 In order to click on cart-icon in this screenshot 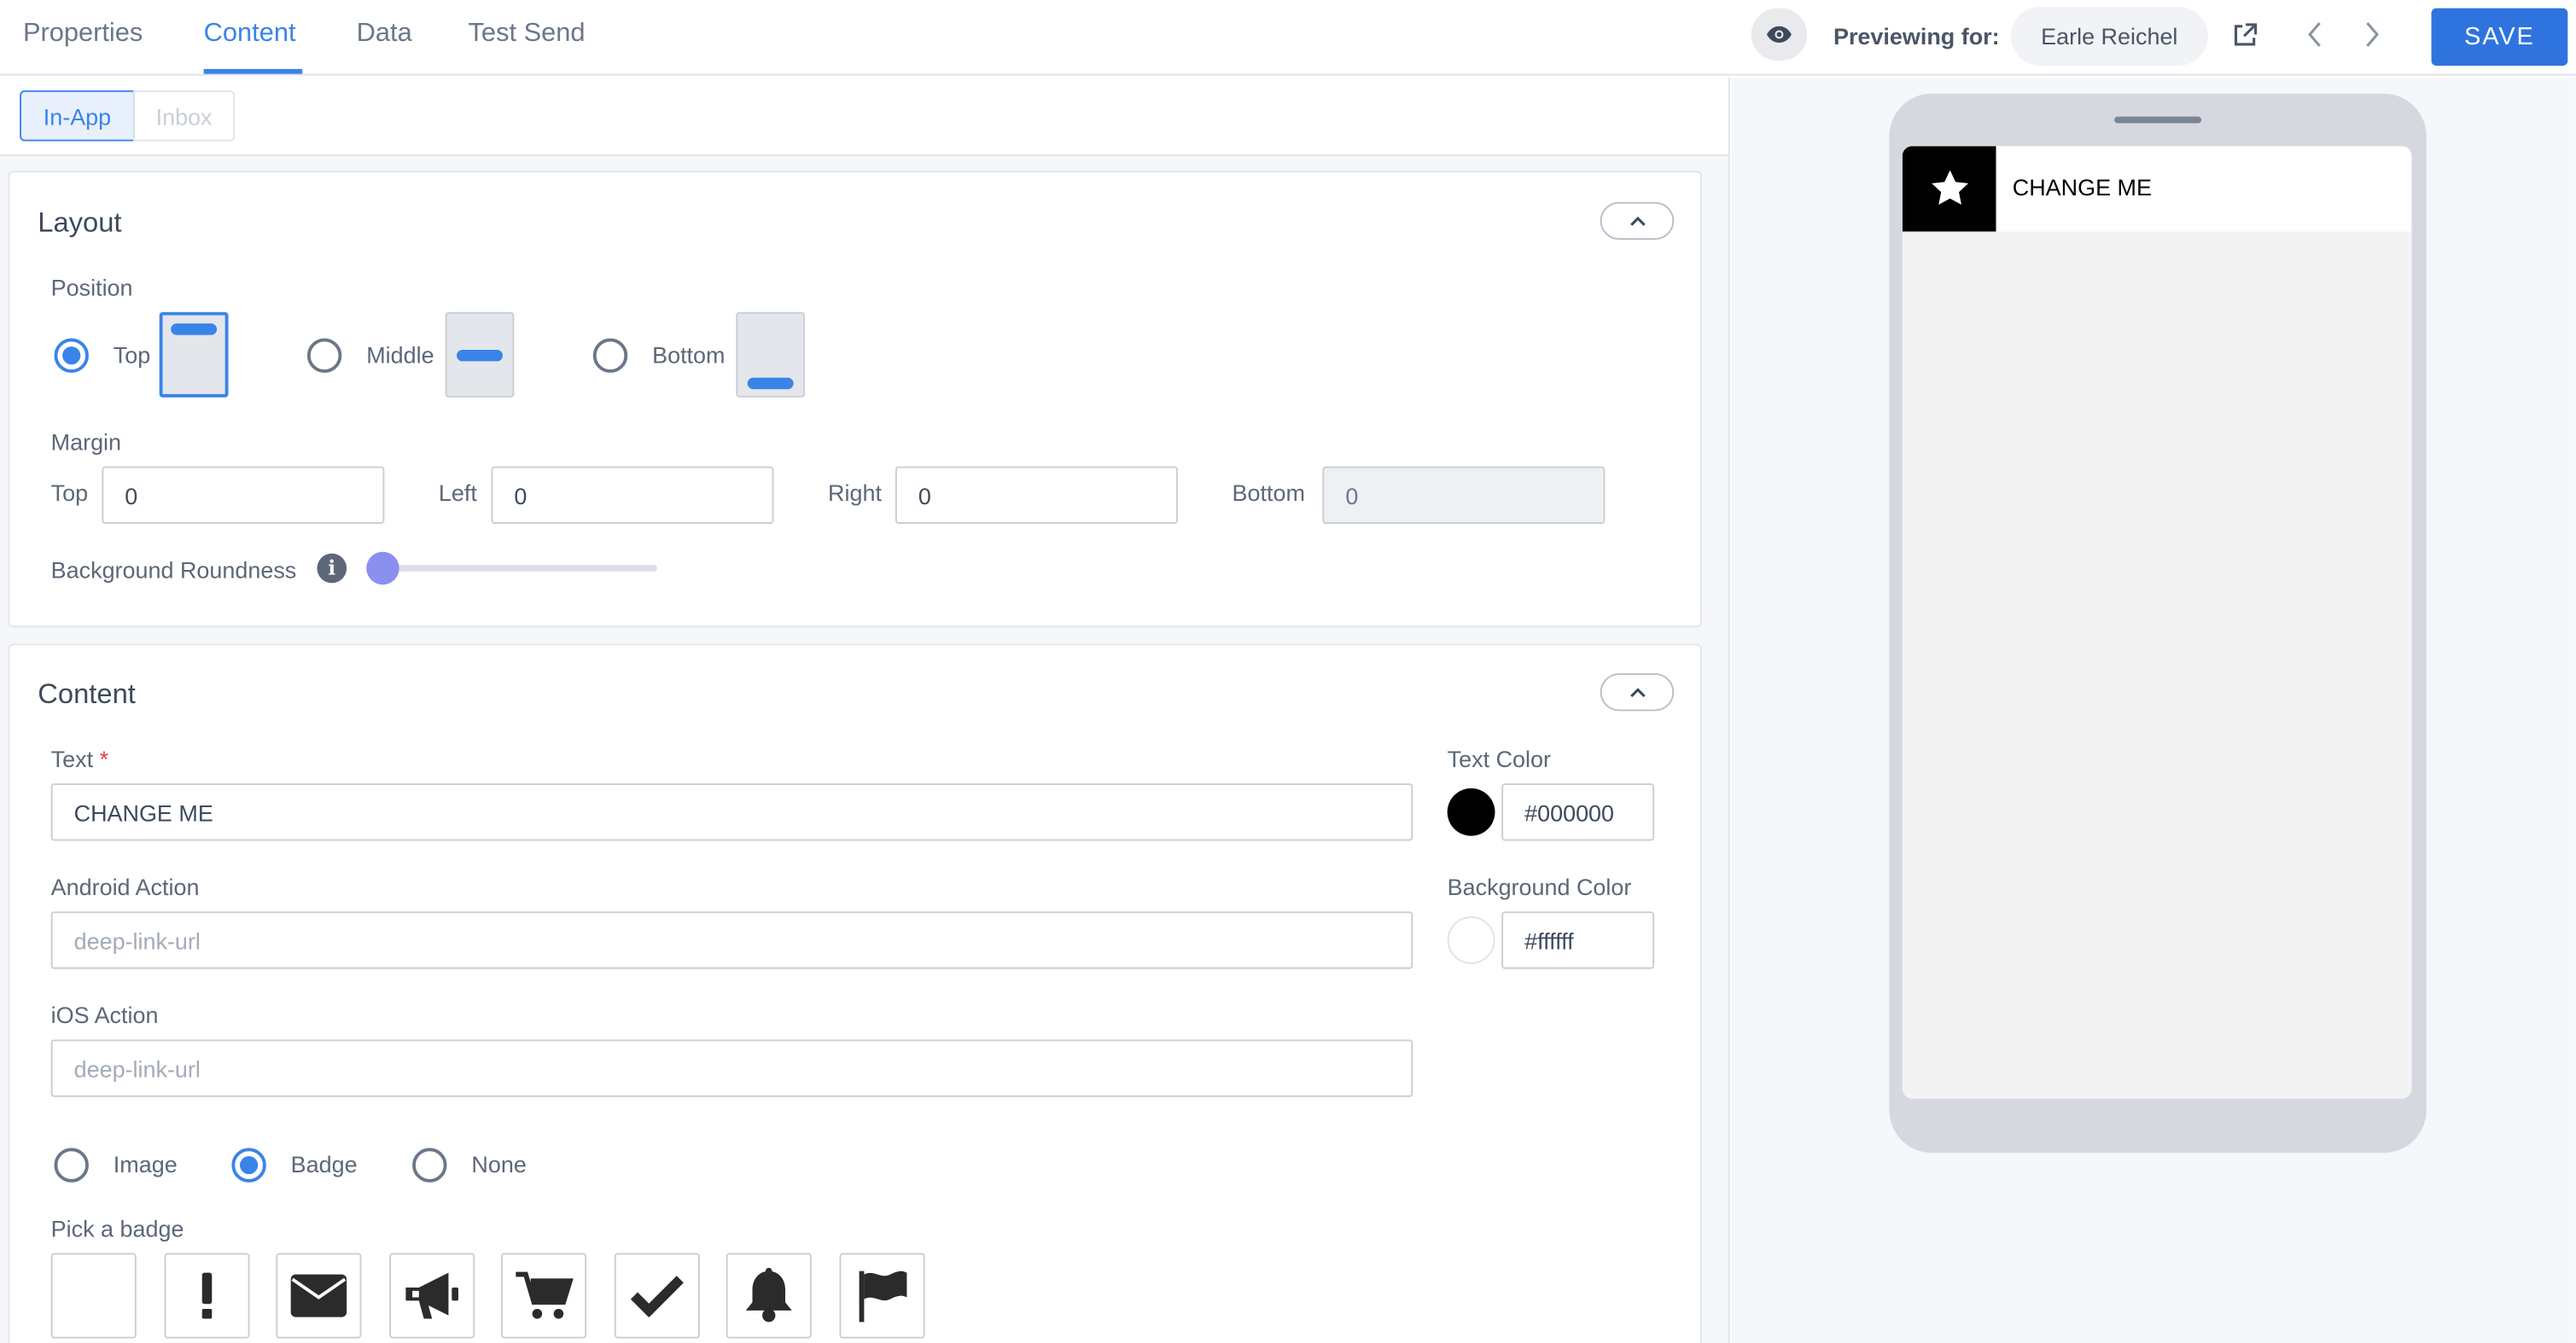, I will do `click(545, 1295)`.